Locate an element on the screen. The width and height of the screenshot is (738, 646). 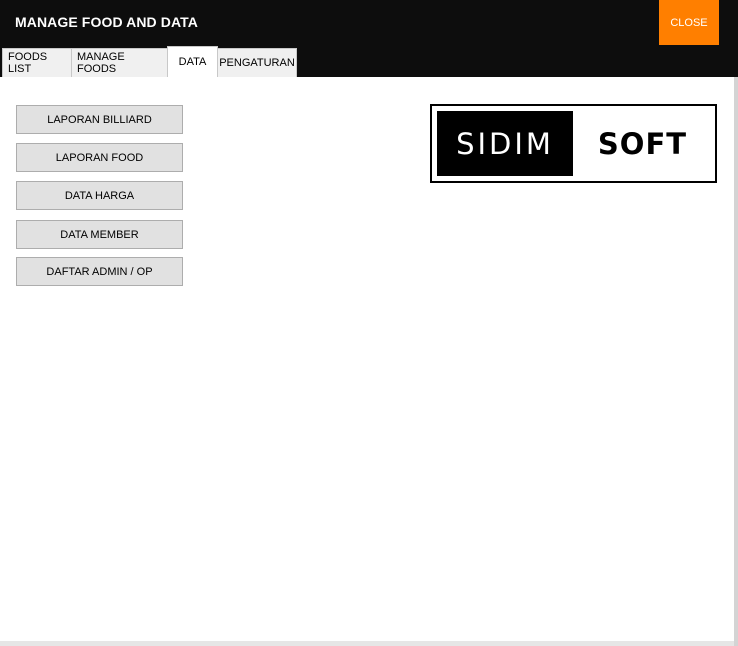
tab-pengaturan: PENGATURAN is located at coordinates (257, 62).